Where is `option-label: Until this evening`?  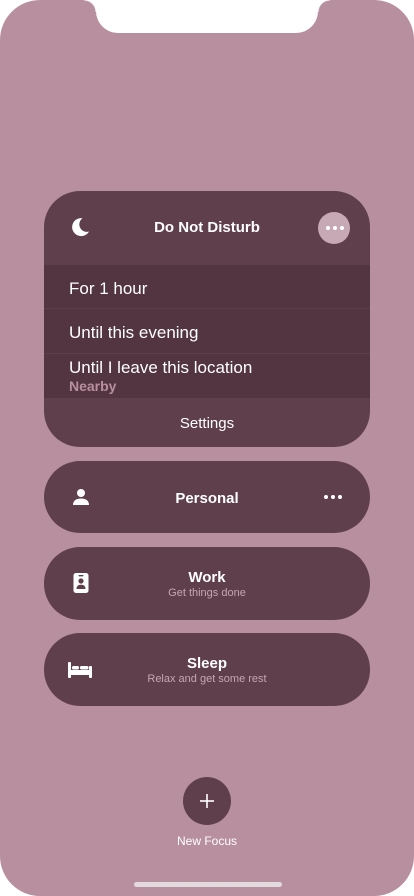 option-label: Until this evening is located at coordinates (134, 332).